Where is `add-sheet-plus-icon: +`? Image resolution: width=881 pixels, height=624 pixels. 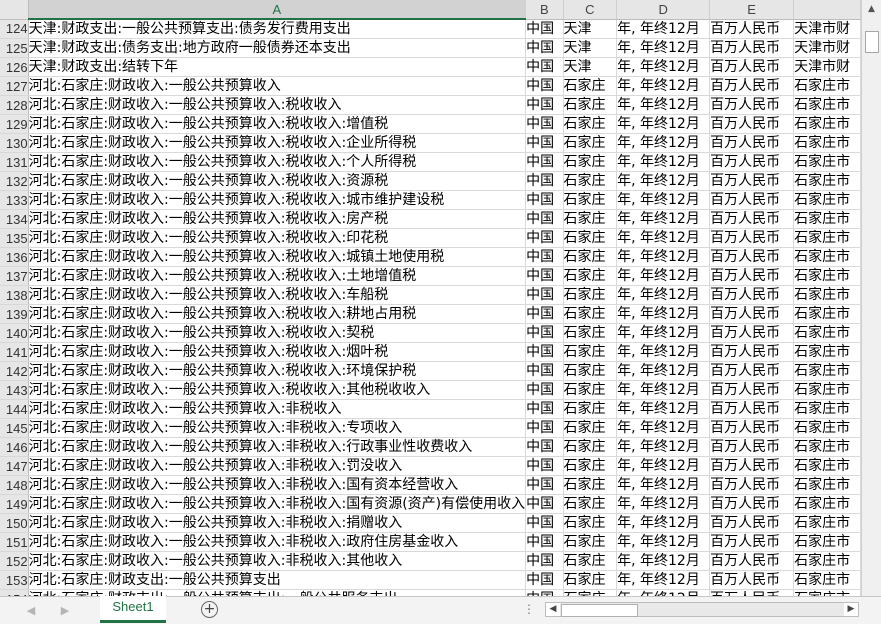 add-sheet-plus-icon: + is located at coordinates (209, 609).